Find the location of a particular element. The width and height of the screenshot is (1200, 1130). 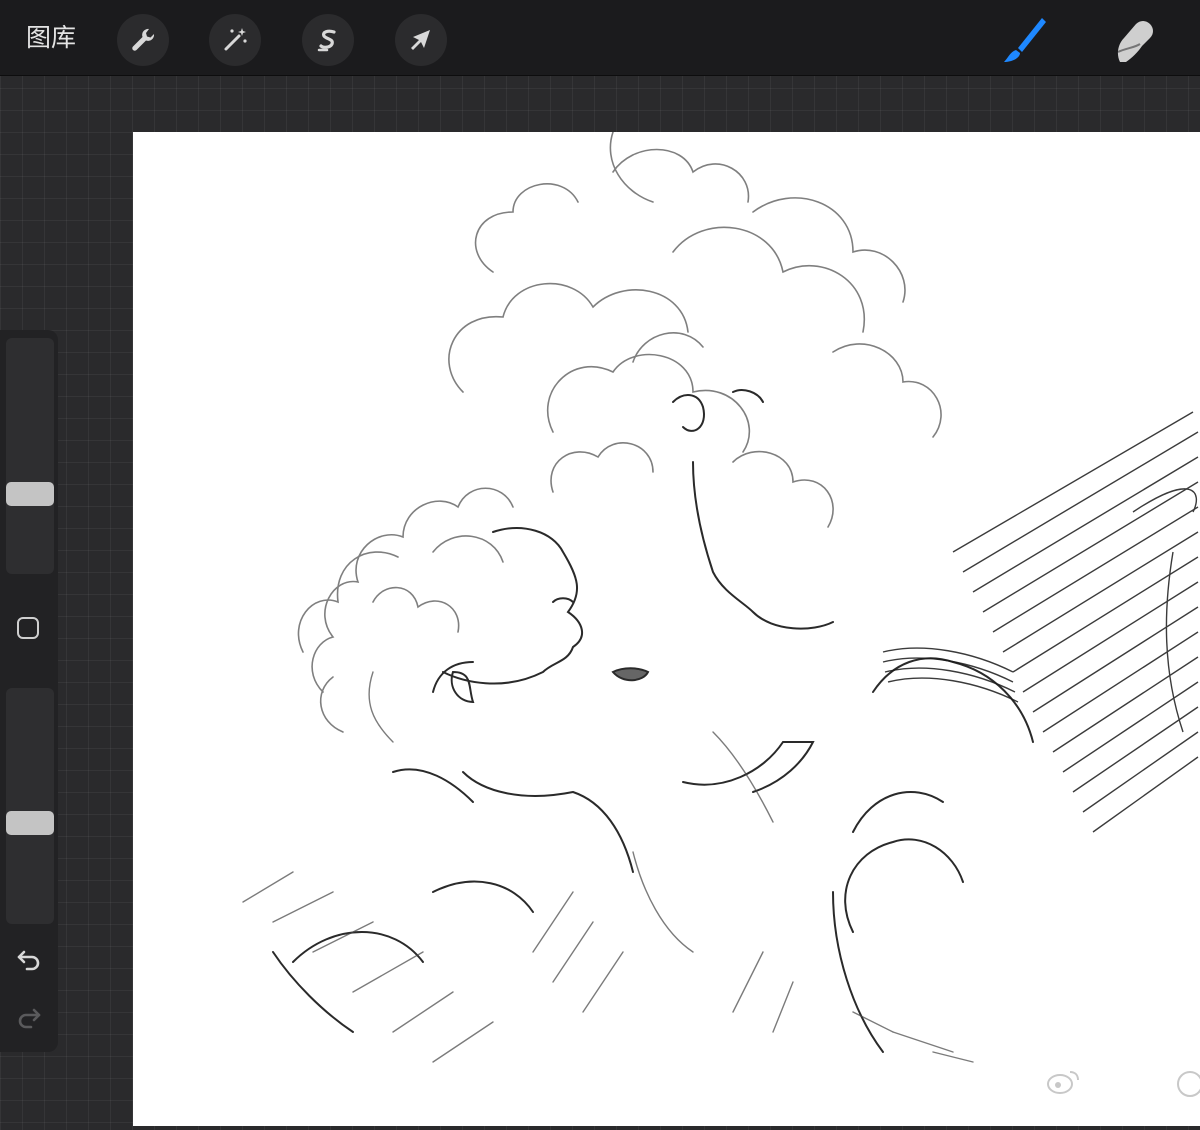

left-sidebar is located at coordinates (29, 691).